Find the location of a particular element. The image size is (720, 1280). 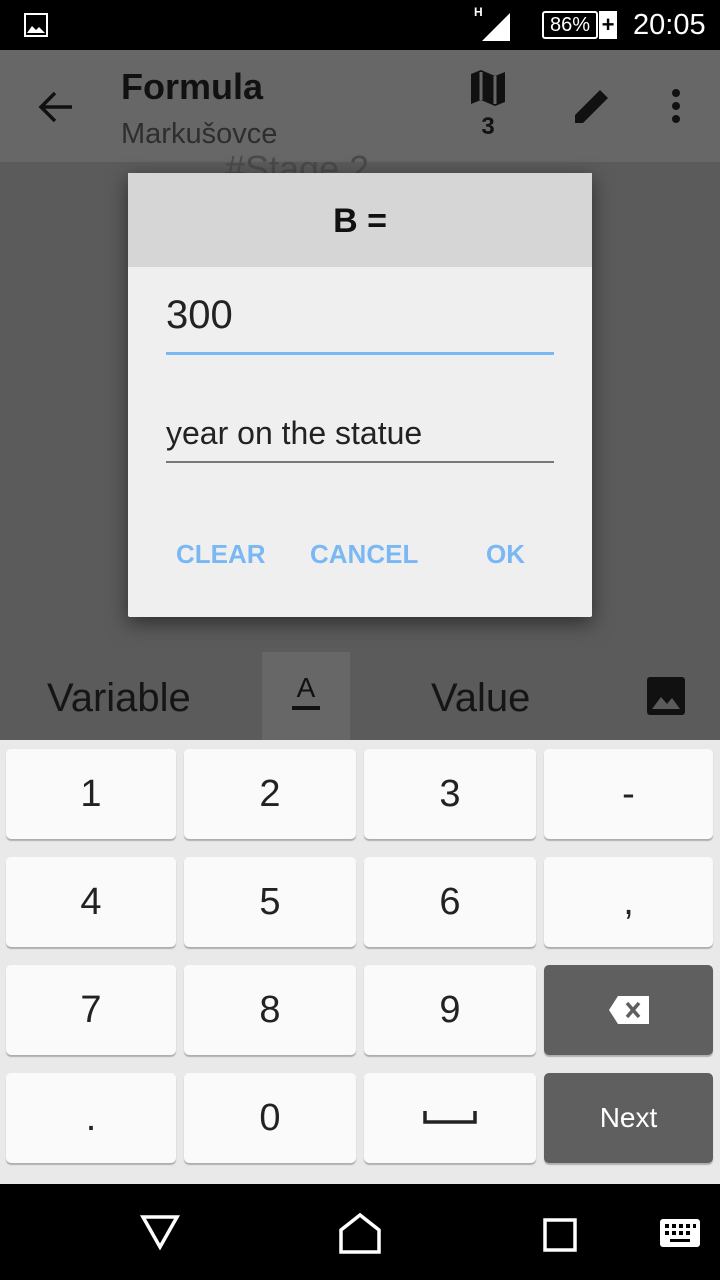

navigation-bar is located at coordinates (360, 1232).